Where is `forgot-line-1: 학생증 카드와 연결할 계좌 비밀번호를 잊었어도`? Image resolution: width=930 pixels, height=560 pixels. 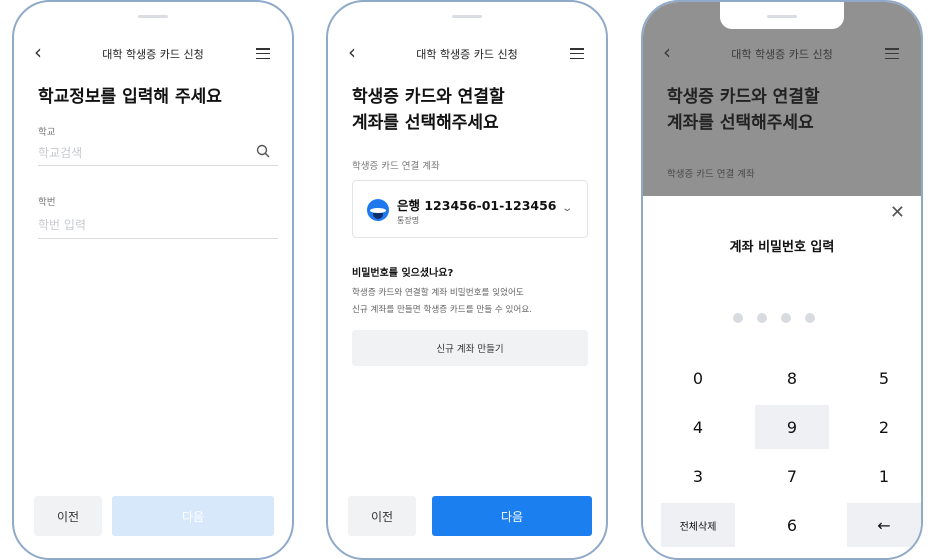 forgot-line-1: 학생증 카드와 연결할 계좌 비밀번호를 잊었어도 is located at coordinates (438, 293).